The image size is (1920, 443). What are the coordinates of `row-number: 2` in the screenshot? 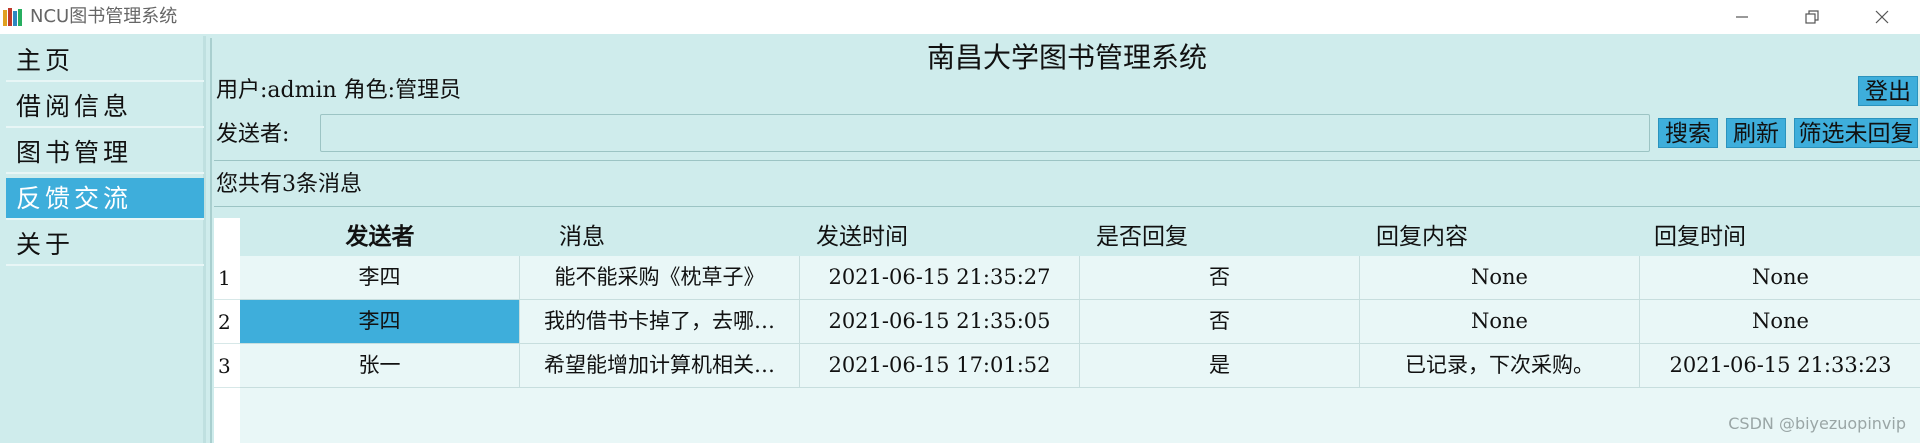 It's located at (227, 322).